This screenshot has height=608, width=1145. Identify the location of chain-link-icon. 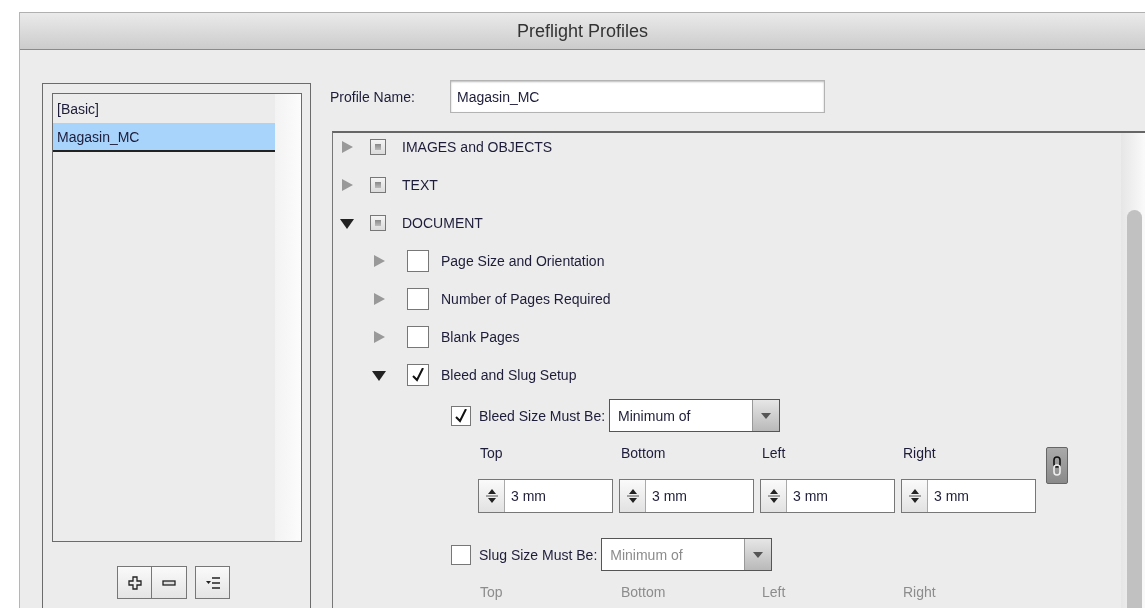
(1057, 465).